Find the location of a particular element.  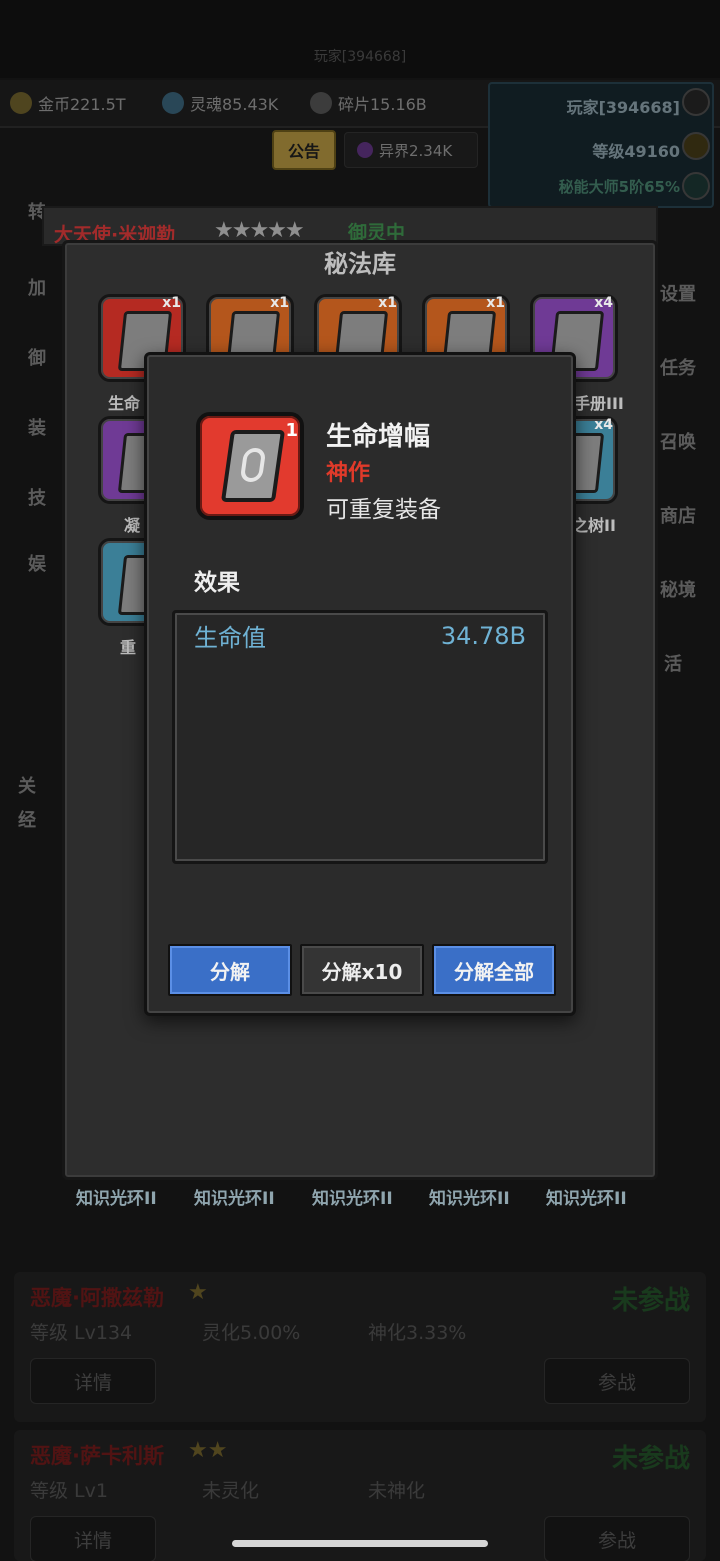

item-name: 生命增幅 is located at coordinates (378, 437).